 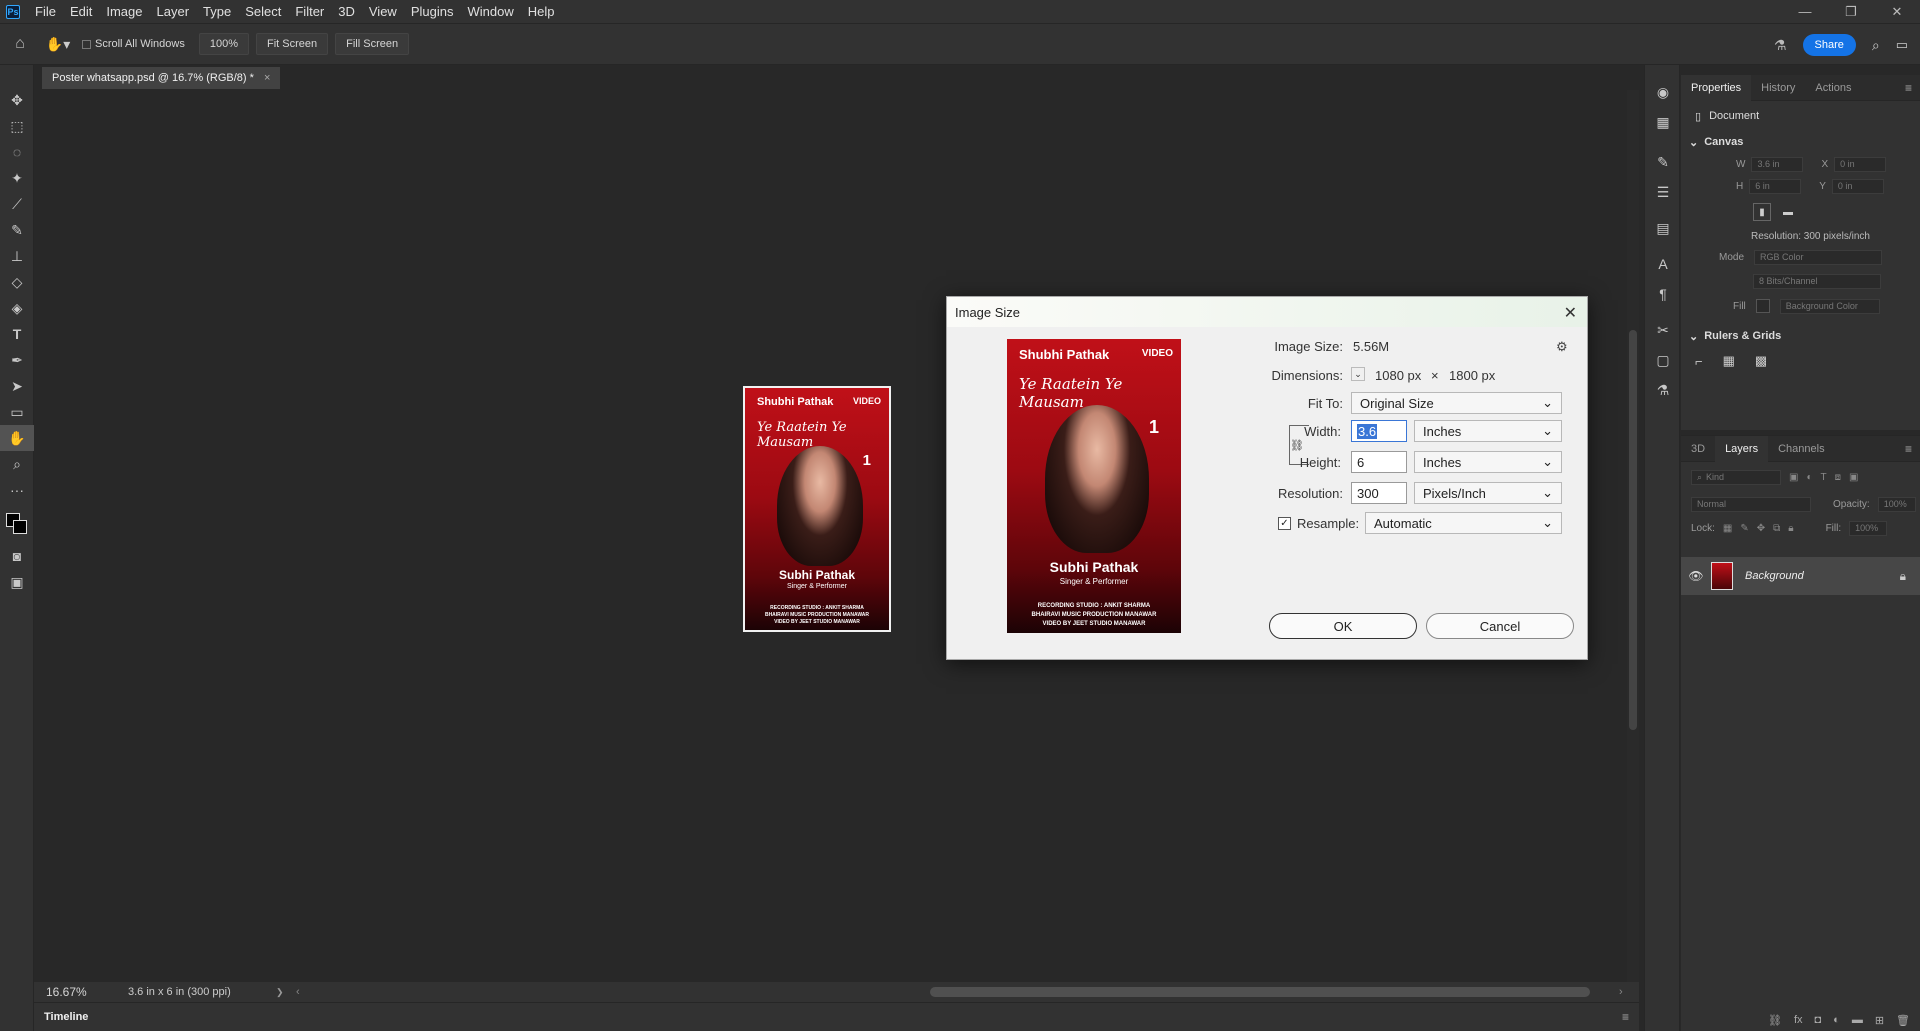 I want to click on resolution-unit-select: Pixels/Inch ⌄, so click(x=1488, y=493).